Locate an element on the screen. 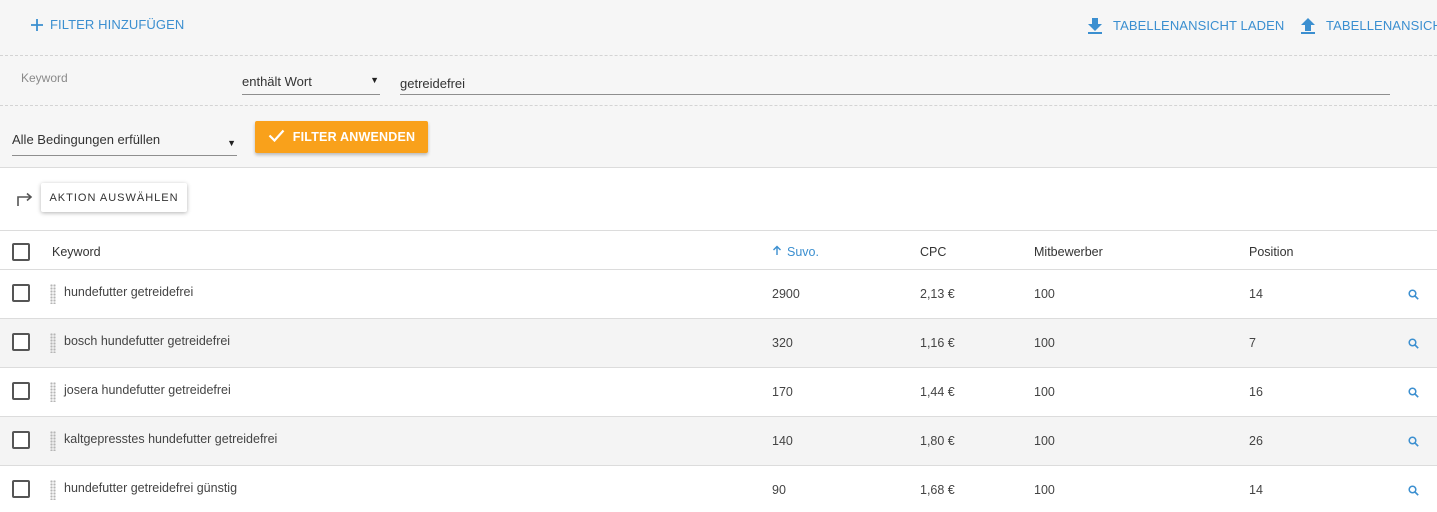  position-cell: 26 is located at coordinates (1256, 441).